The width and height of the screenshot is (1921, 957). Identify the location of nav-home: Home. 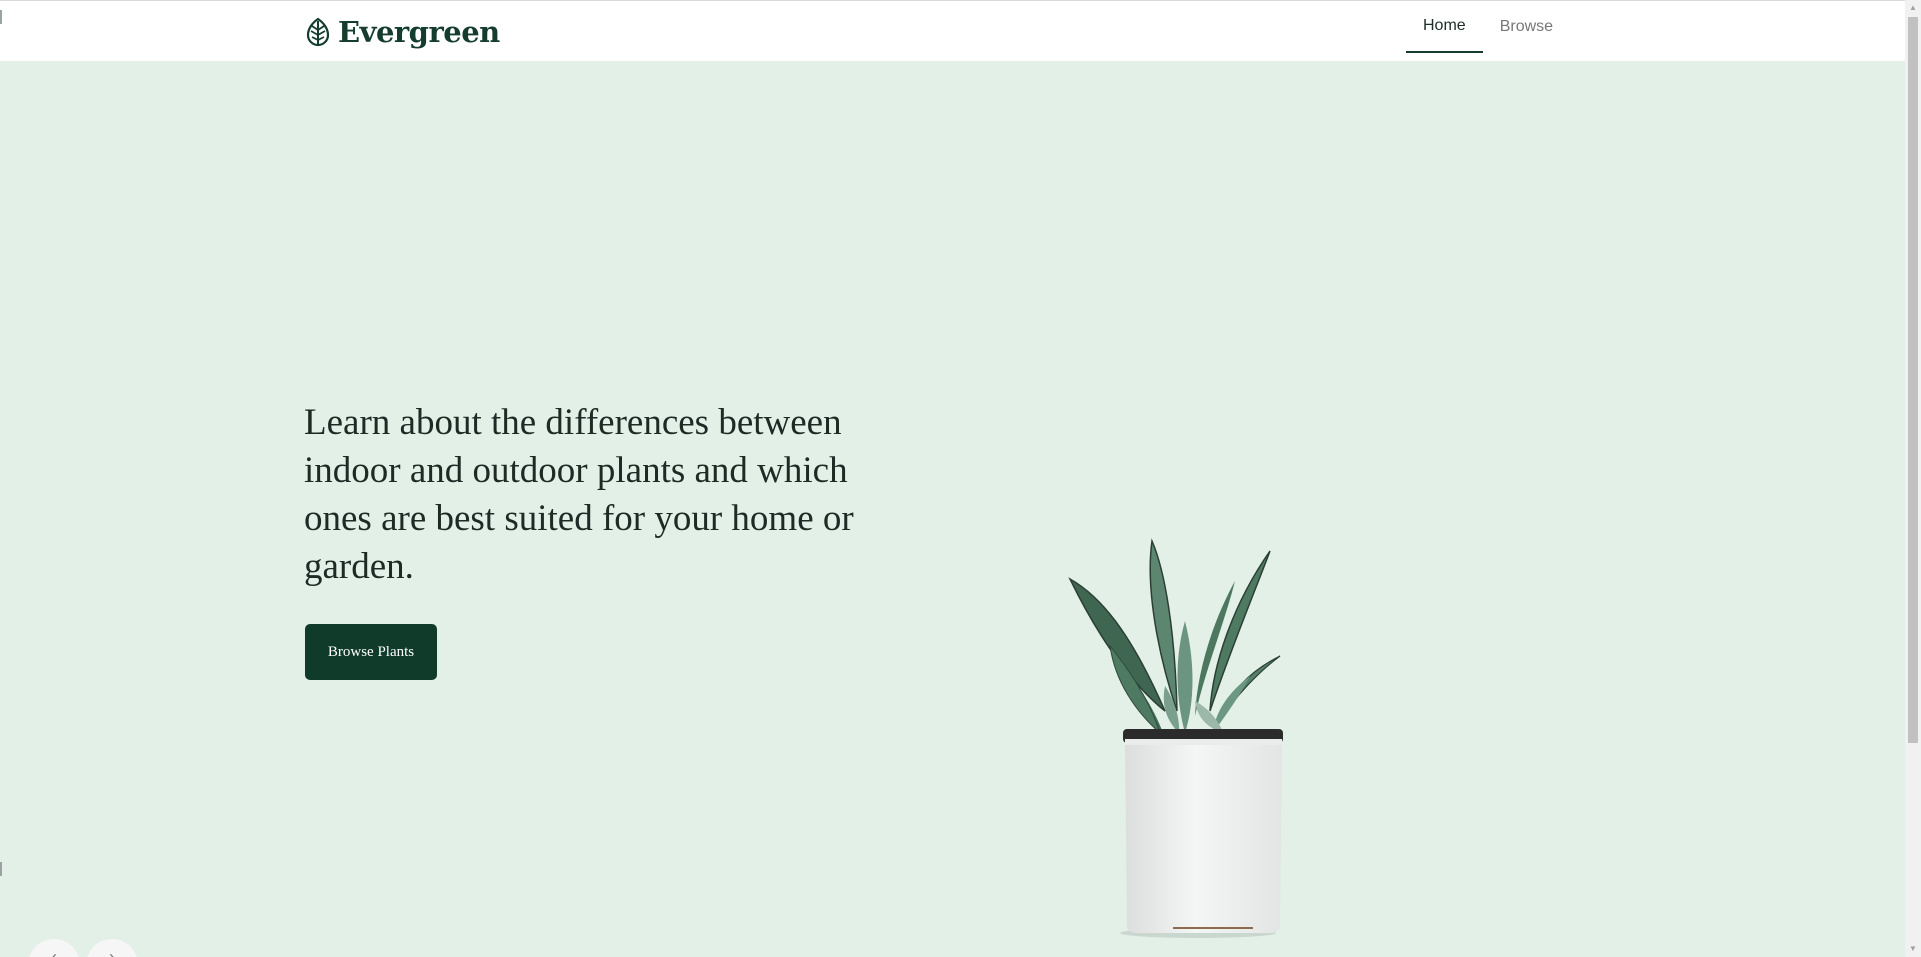
(1444, 27).